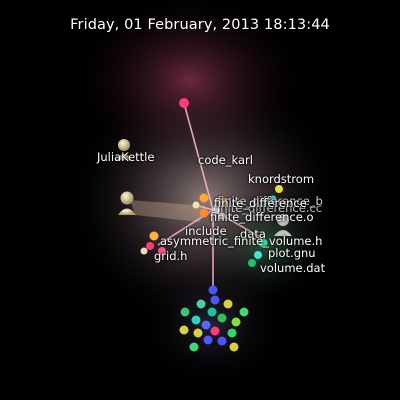  I want to click on user-label-knordstrom: knordstrom, so click(281, 179).